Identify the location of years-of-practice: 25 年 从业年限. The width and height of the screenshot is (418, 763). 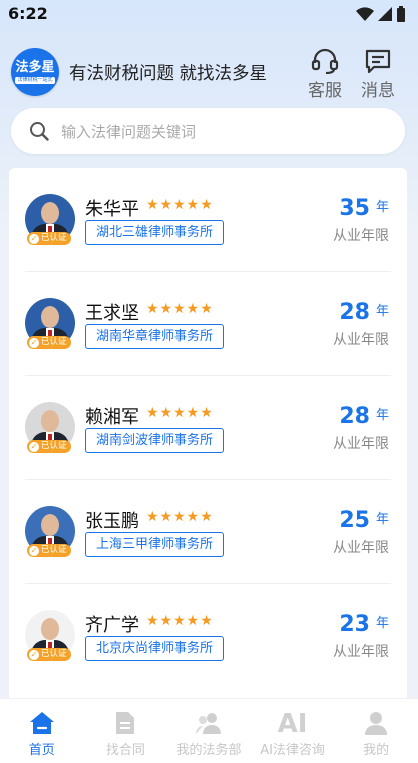
(361, 532).